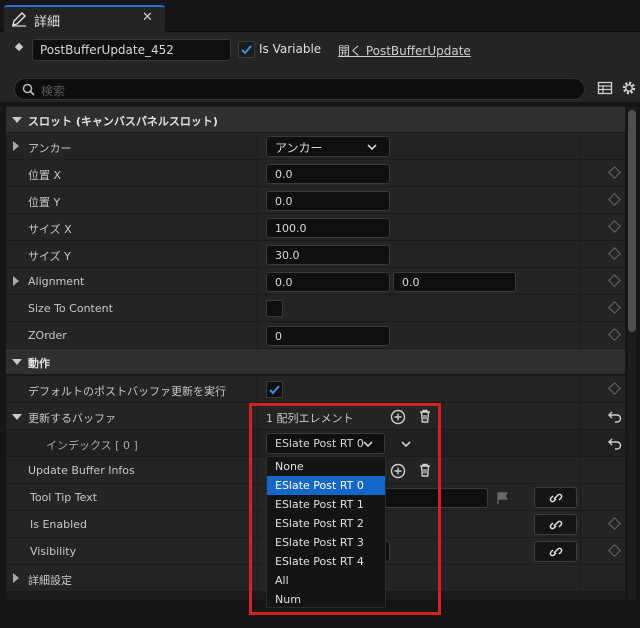 Image resolution: width=640 pixels, height=628 pixels. What do you see at coordinates (147, 17) in the screenshot?
I see `close-icon: ✕` at bounding box center [147, 17].